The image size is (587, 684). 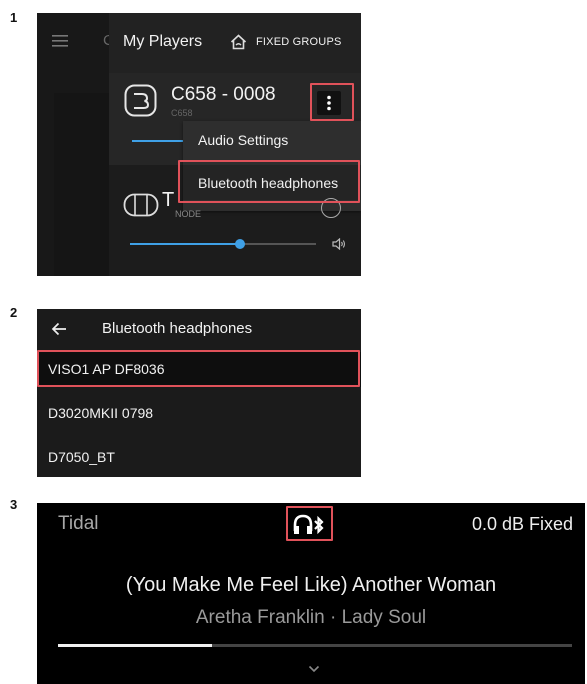 I want to click on menu-icon, so click(x=60, y=41).